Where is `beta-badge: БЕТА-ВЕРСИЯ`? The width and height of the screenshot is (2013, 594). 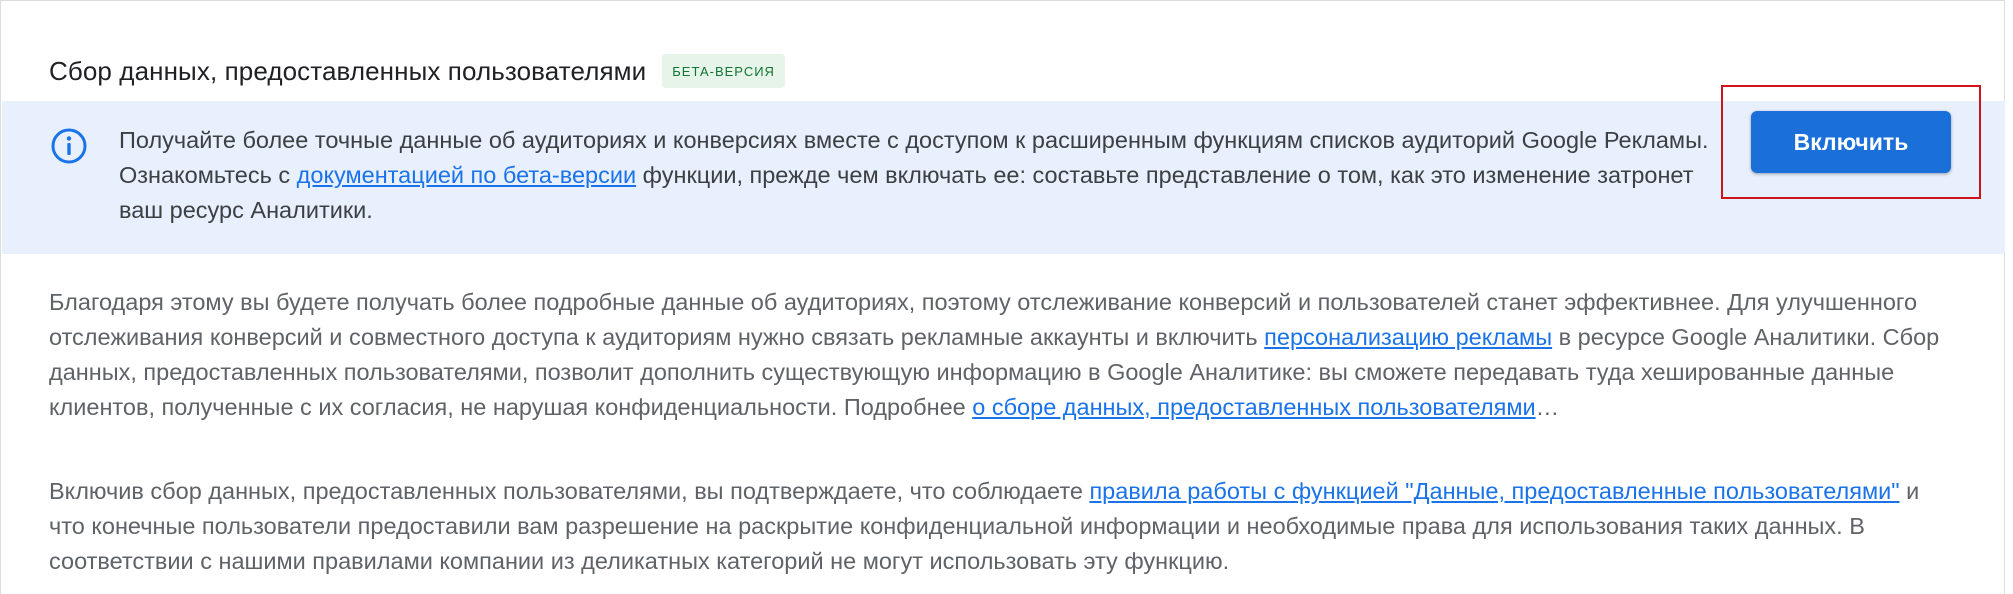
beta-badge: БЕТА-ВЕРСИЯ is located at coordinates (723, 71).